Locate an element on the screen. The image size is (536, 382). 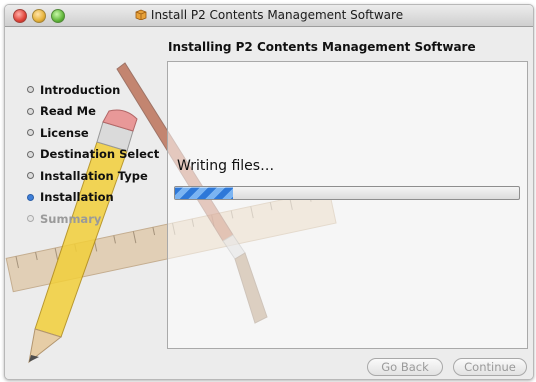
step-introduction: Introduction is located at coordinates (93, 90).